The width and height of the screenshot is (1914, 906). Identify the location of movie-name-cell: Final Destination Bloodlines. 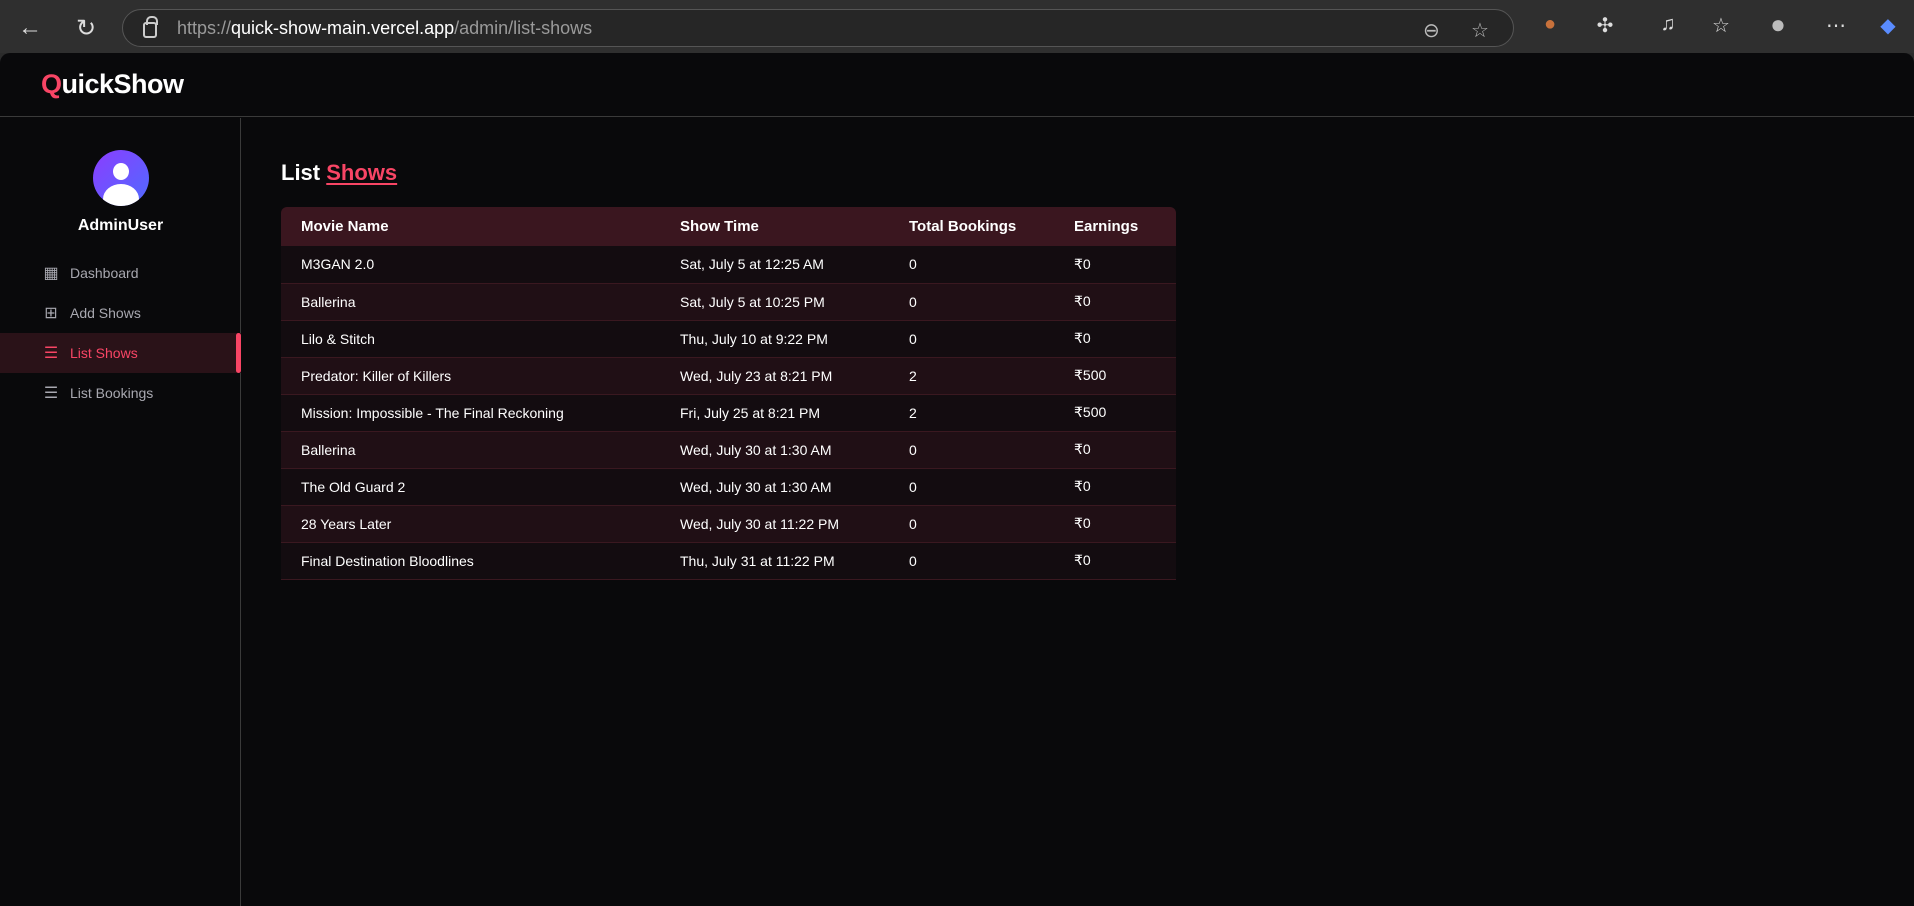
(387, 560).